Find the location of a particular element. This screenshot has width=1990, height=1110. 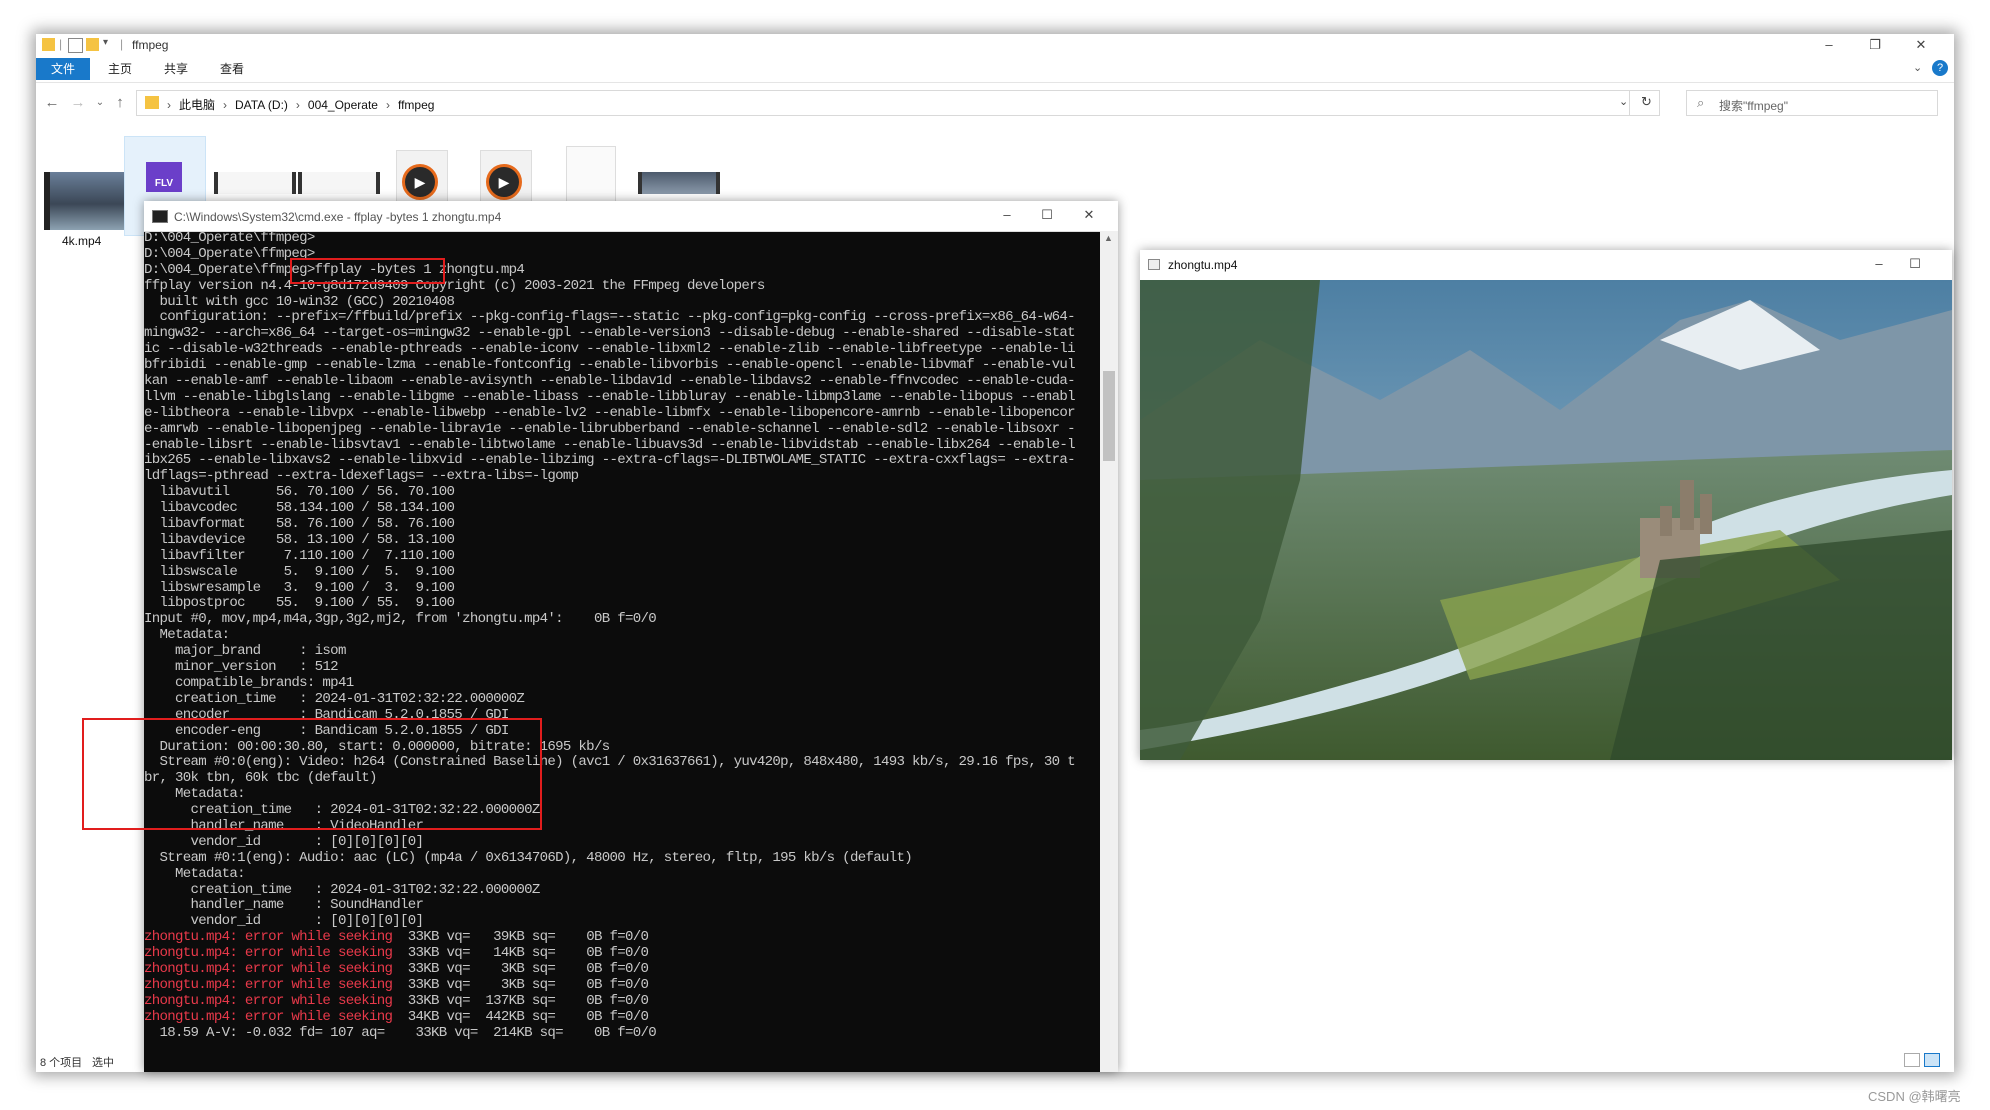

console-line: libswresample 3. 9.100 / 3. 9.100 is located at coordinates (300, 587).